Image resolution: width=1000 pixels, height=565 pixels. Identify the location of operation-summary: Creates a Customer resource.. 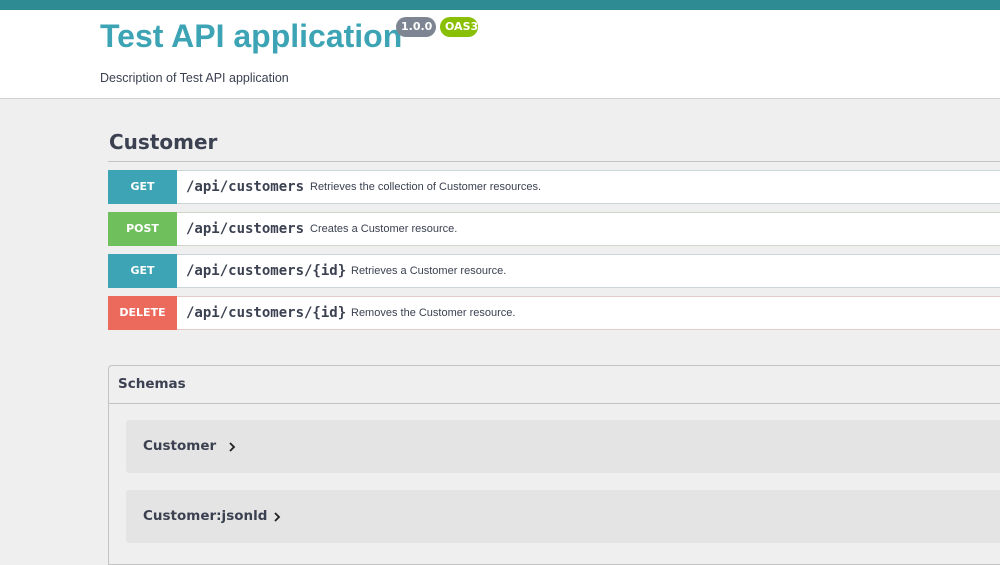
(384, 229).